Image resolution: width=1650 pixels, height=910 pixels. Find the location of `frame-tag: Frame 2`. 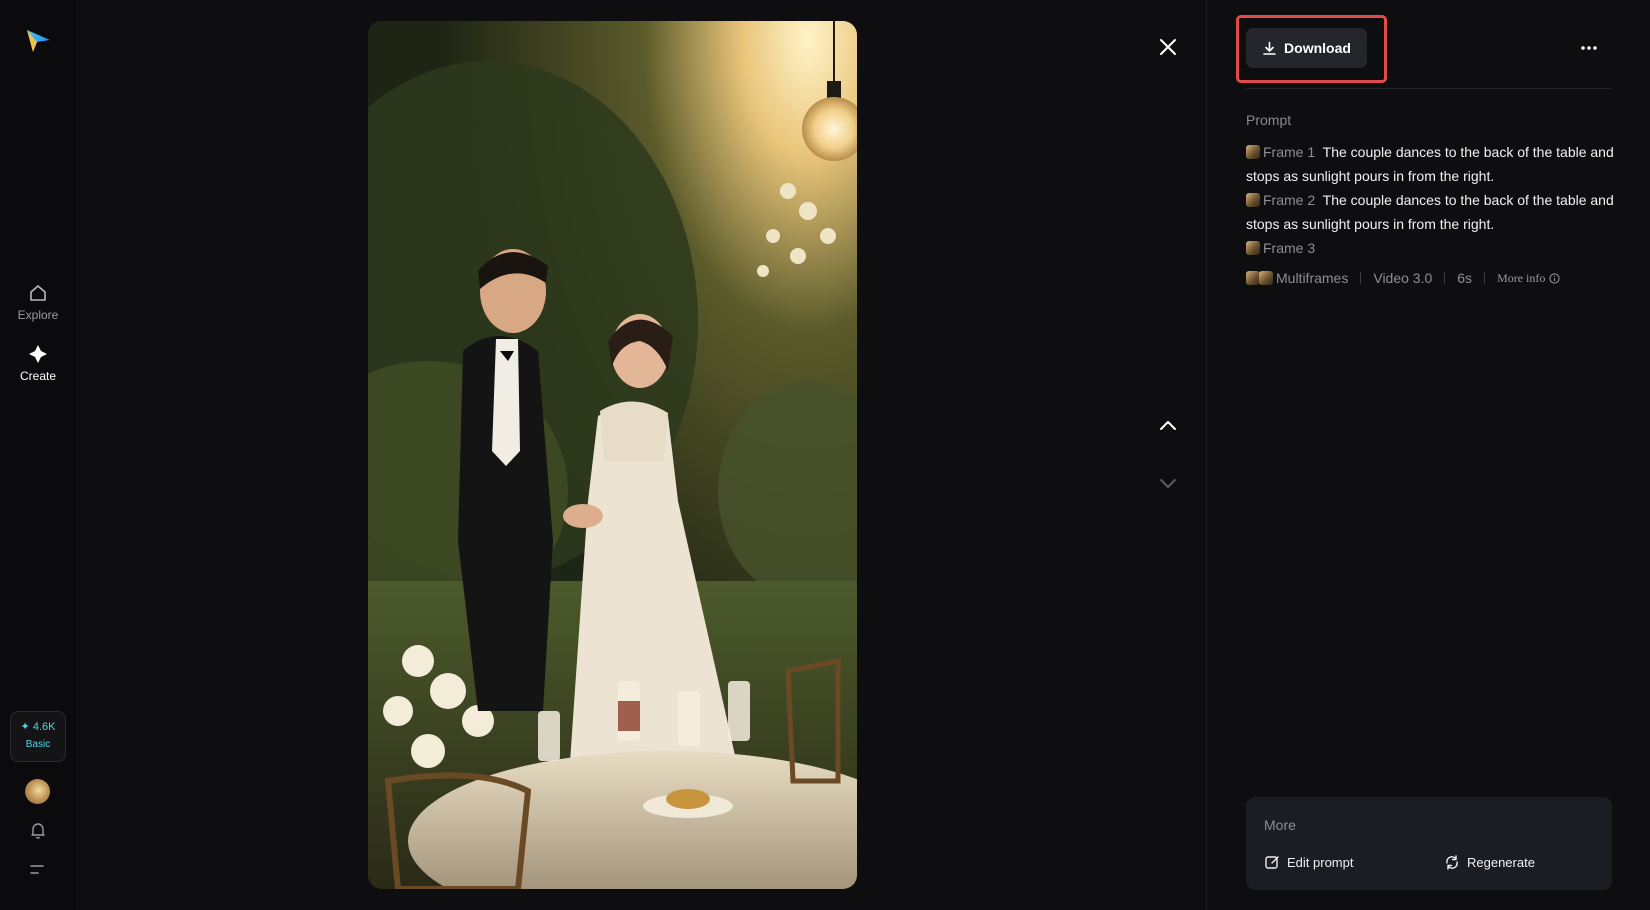

frame-tag: Frame 2 is located at coordinates (1289, 200).